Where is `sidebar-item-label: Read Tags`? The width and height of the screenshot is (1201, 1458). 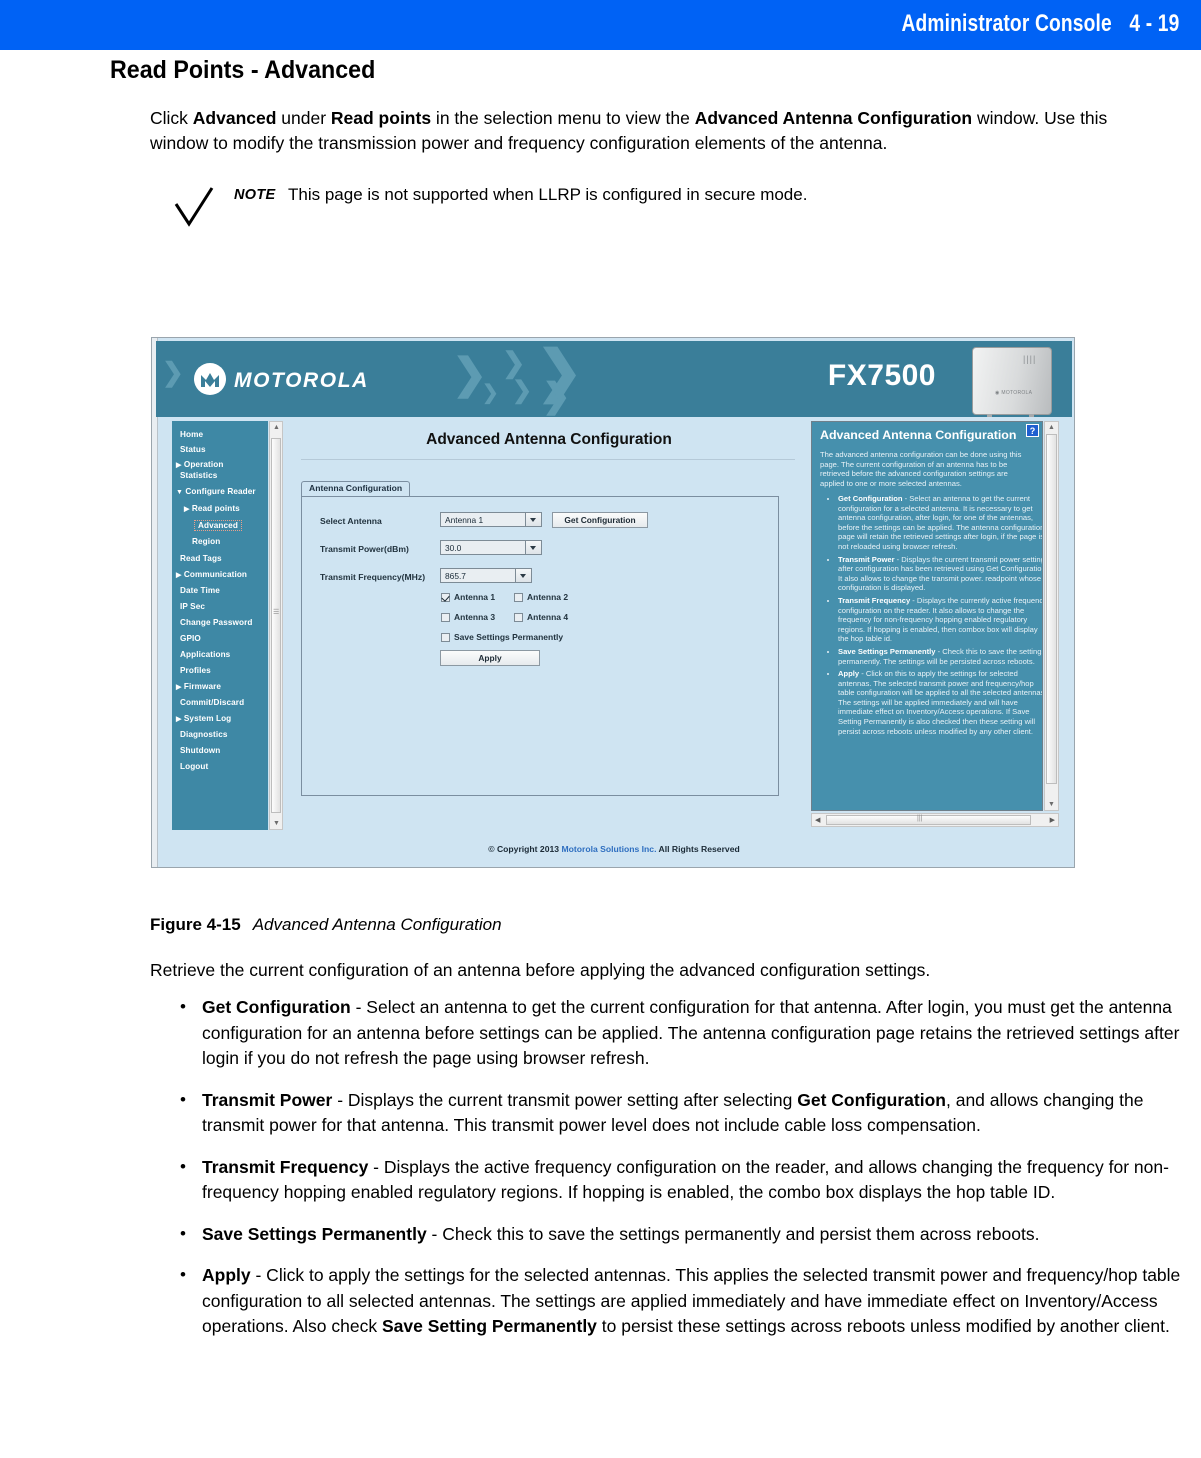
sidebar-item-label: Read Tags is located at coordinates (201, 558).